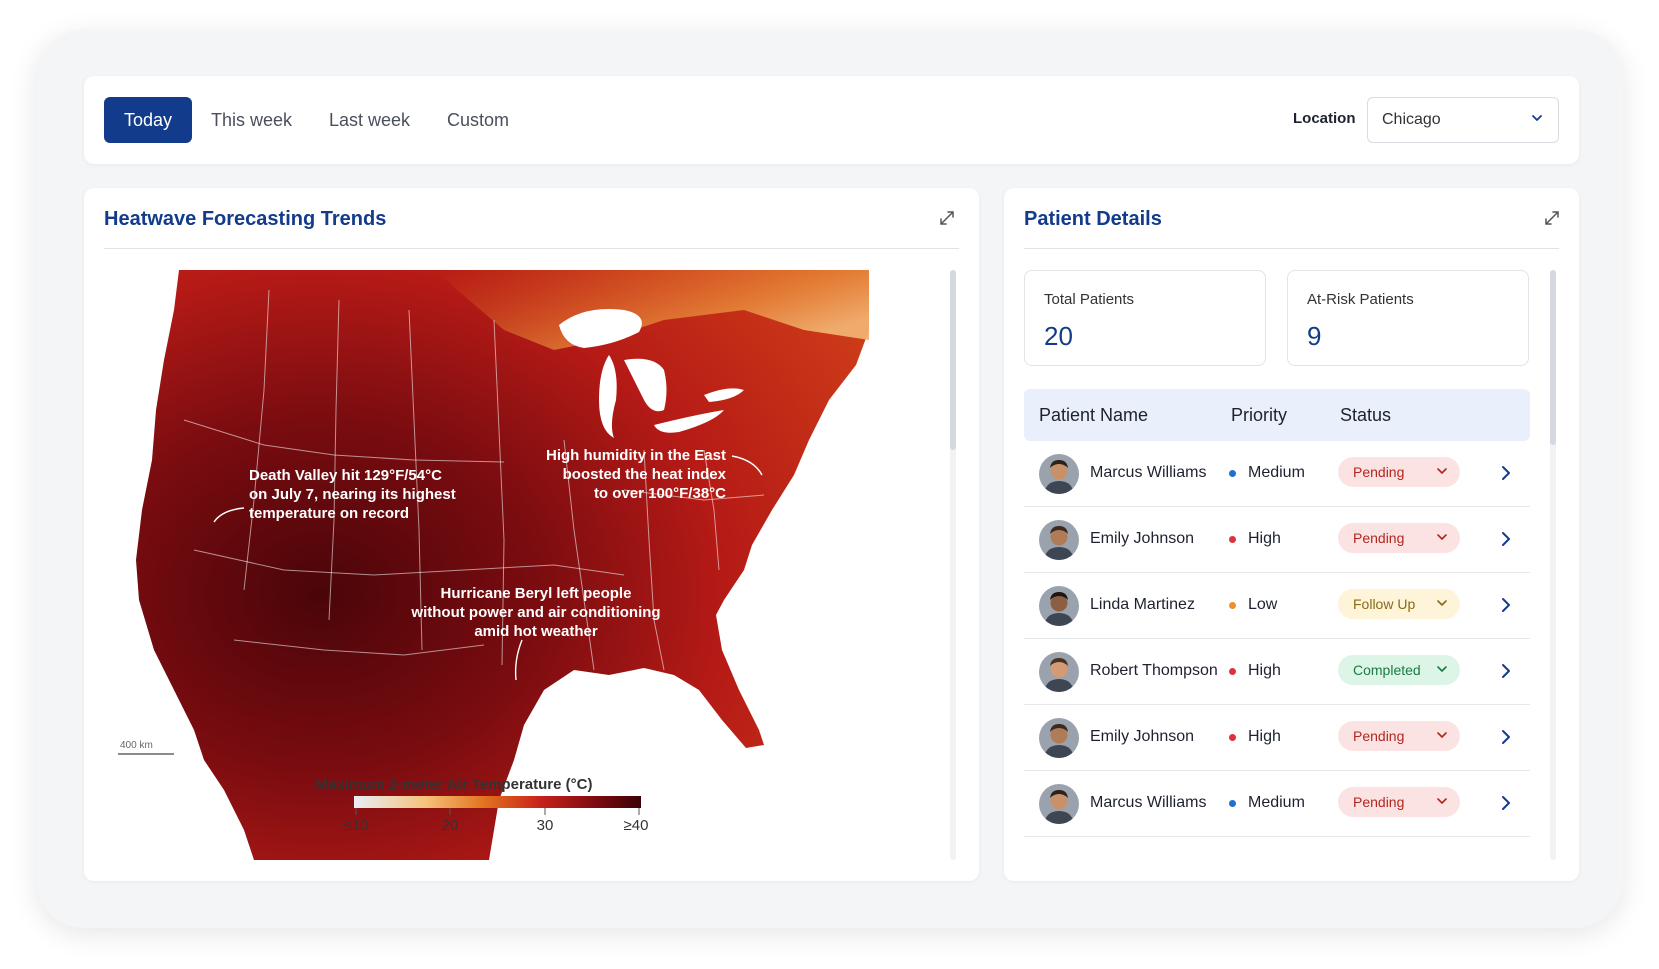 The width and height of the screenshot is (1659, 969). What do you see at coordinates (545, 825) in the screenshot?
I see `legend-tick: 30` at bounding box center [545, 825].